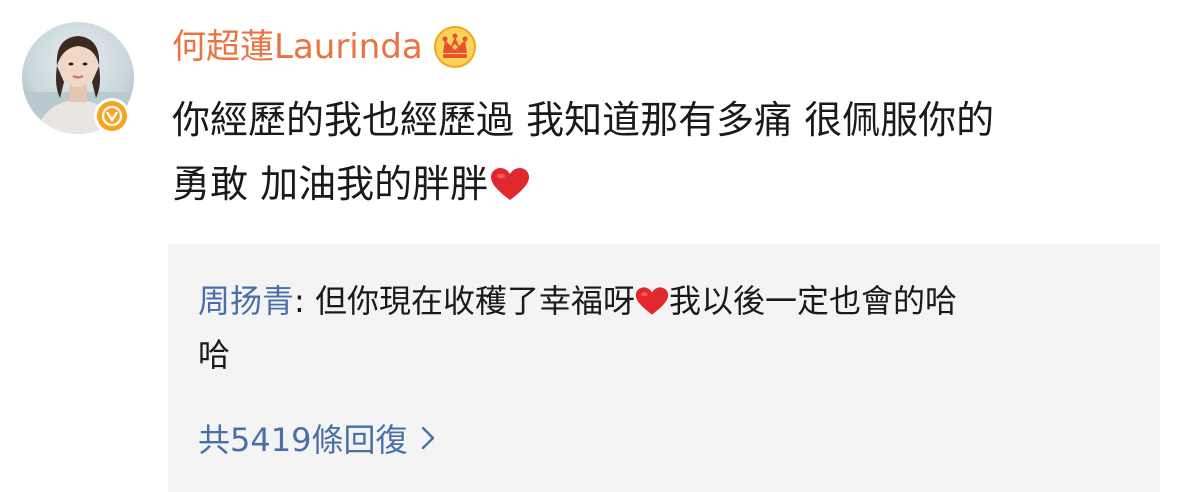 The width and height of the screenshot is (1178, 492). Describe the element at coordinates (667, 184) in the screenshot. I see `comment-text-line-2-wrapper: 勇敢 加油我的胖胖` at that location.